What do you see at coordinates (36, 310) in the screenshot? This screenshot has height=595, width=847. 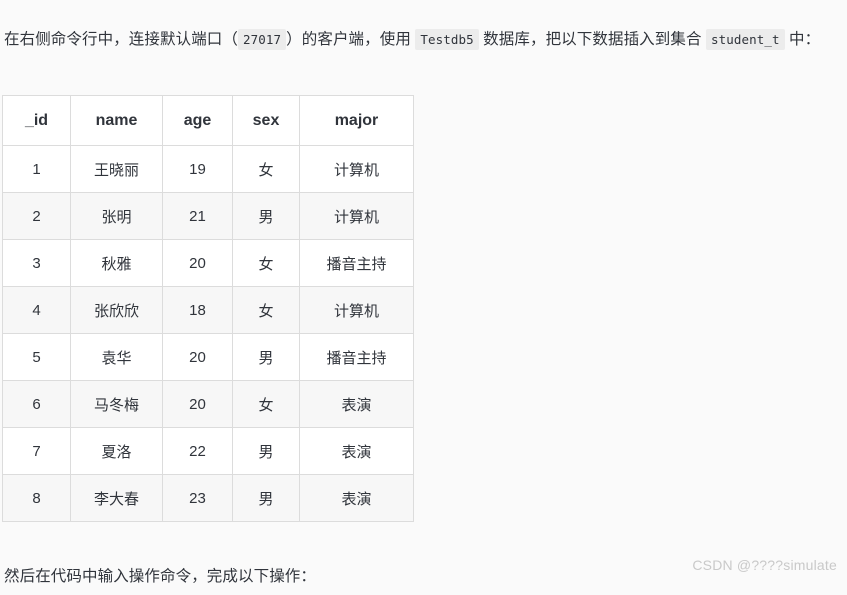 I see `table-cell-id: 4` at bounding box center [36, 310].